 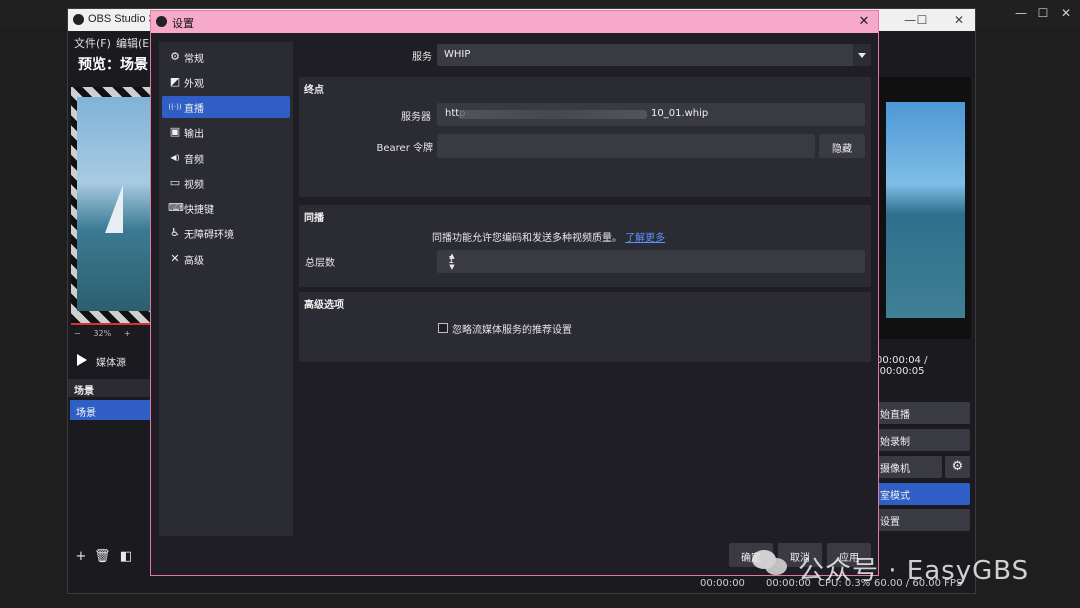 I want to click on trash-icon: 🗑, so click(x=102, y=557).